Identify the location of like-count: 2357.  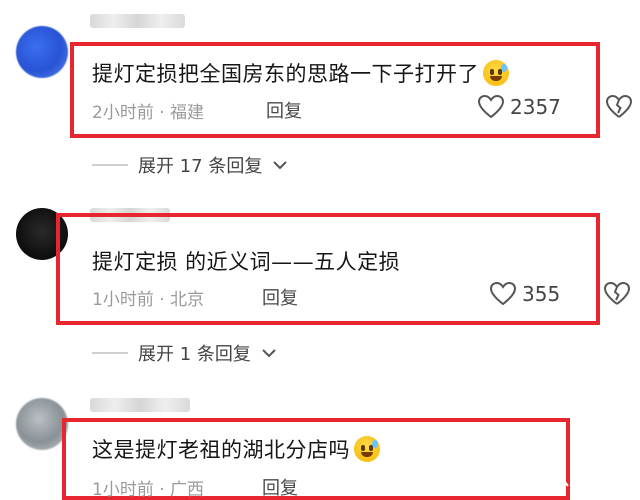
(535, 107).